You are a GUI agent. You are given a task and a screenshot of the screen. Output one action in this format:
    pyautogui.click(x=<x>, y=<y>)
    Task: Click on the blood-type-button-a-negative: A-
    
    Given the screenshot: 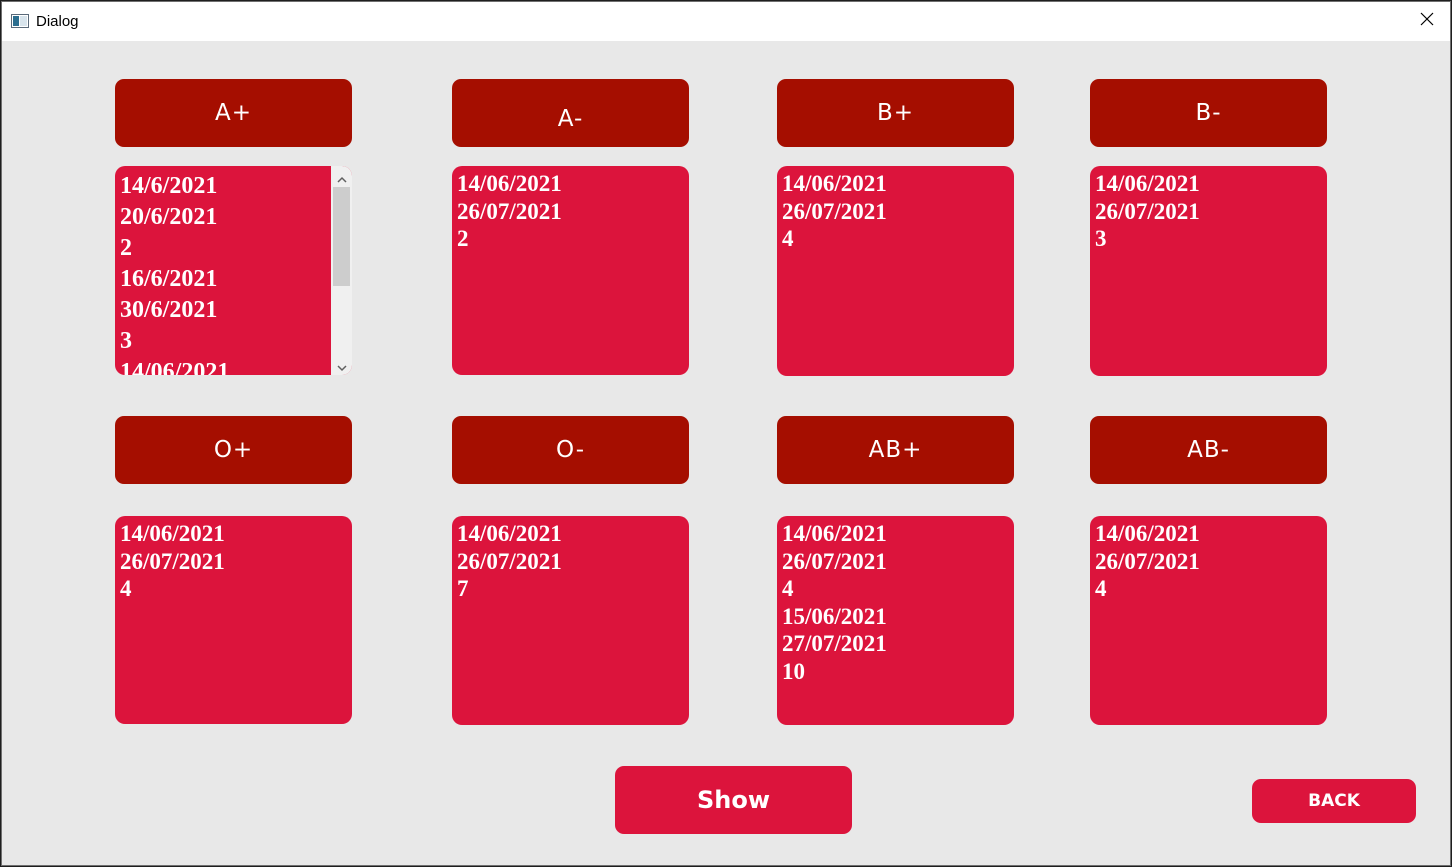 What is the action you would take?
    pyautogui.click(x=570, y=113)
    